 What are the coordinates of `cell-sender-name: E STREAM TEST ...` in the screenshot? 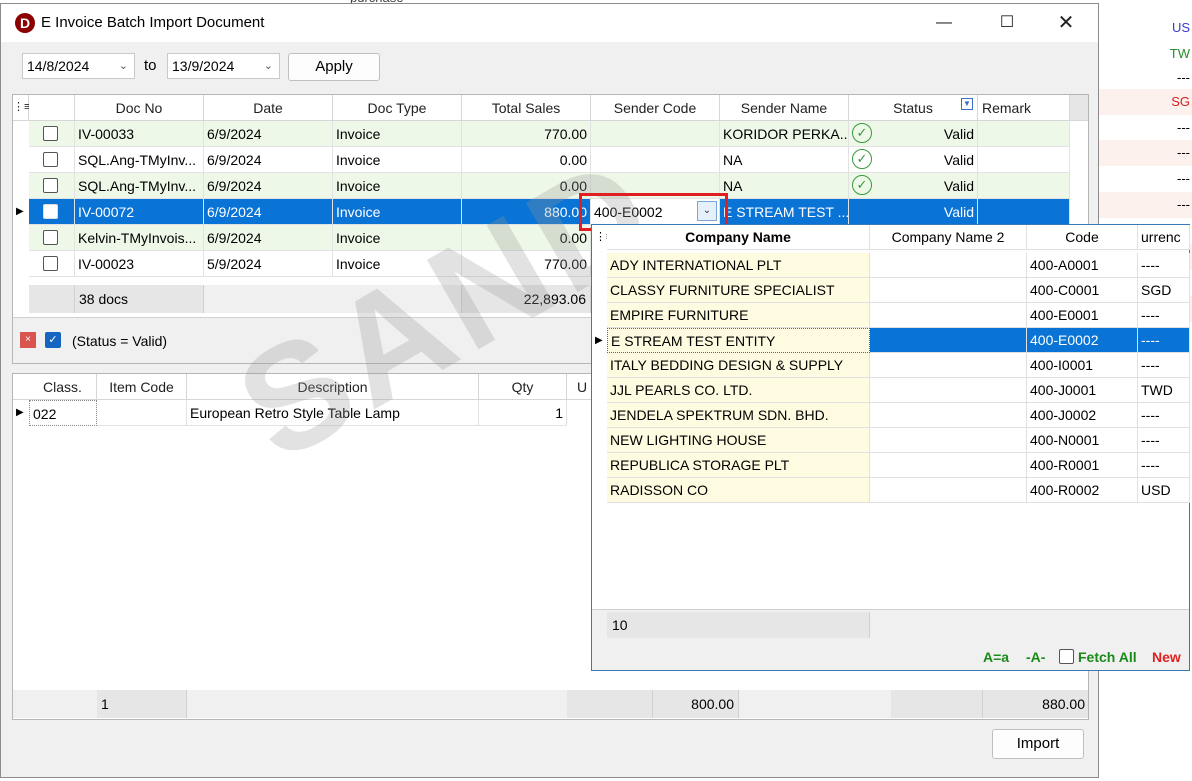 It's located at (784, 212).